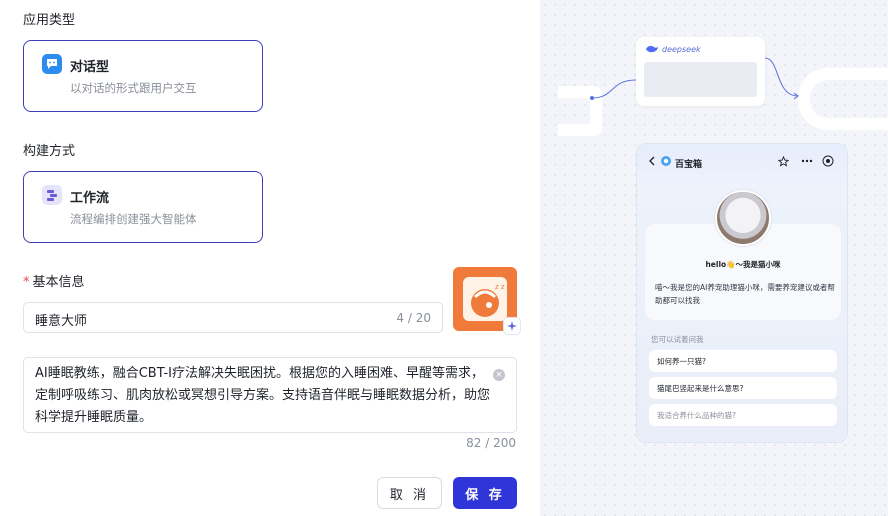  Describe the element at coordinates (58, 282) in the screenshot. I see `basic-info-text: 基本信息` at that location.